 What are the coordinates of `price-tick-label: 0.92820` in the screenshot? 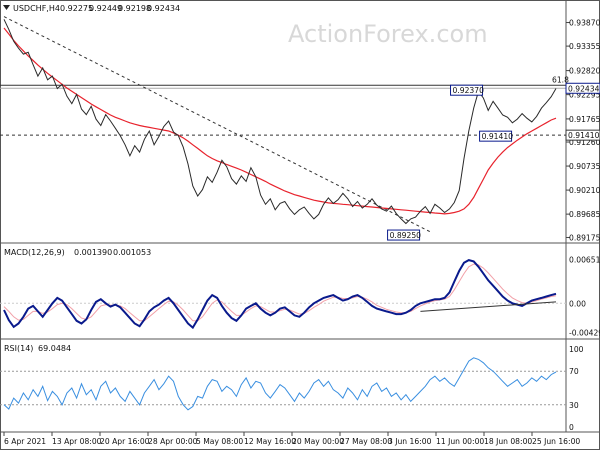 It's located at (584, 71).